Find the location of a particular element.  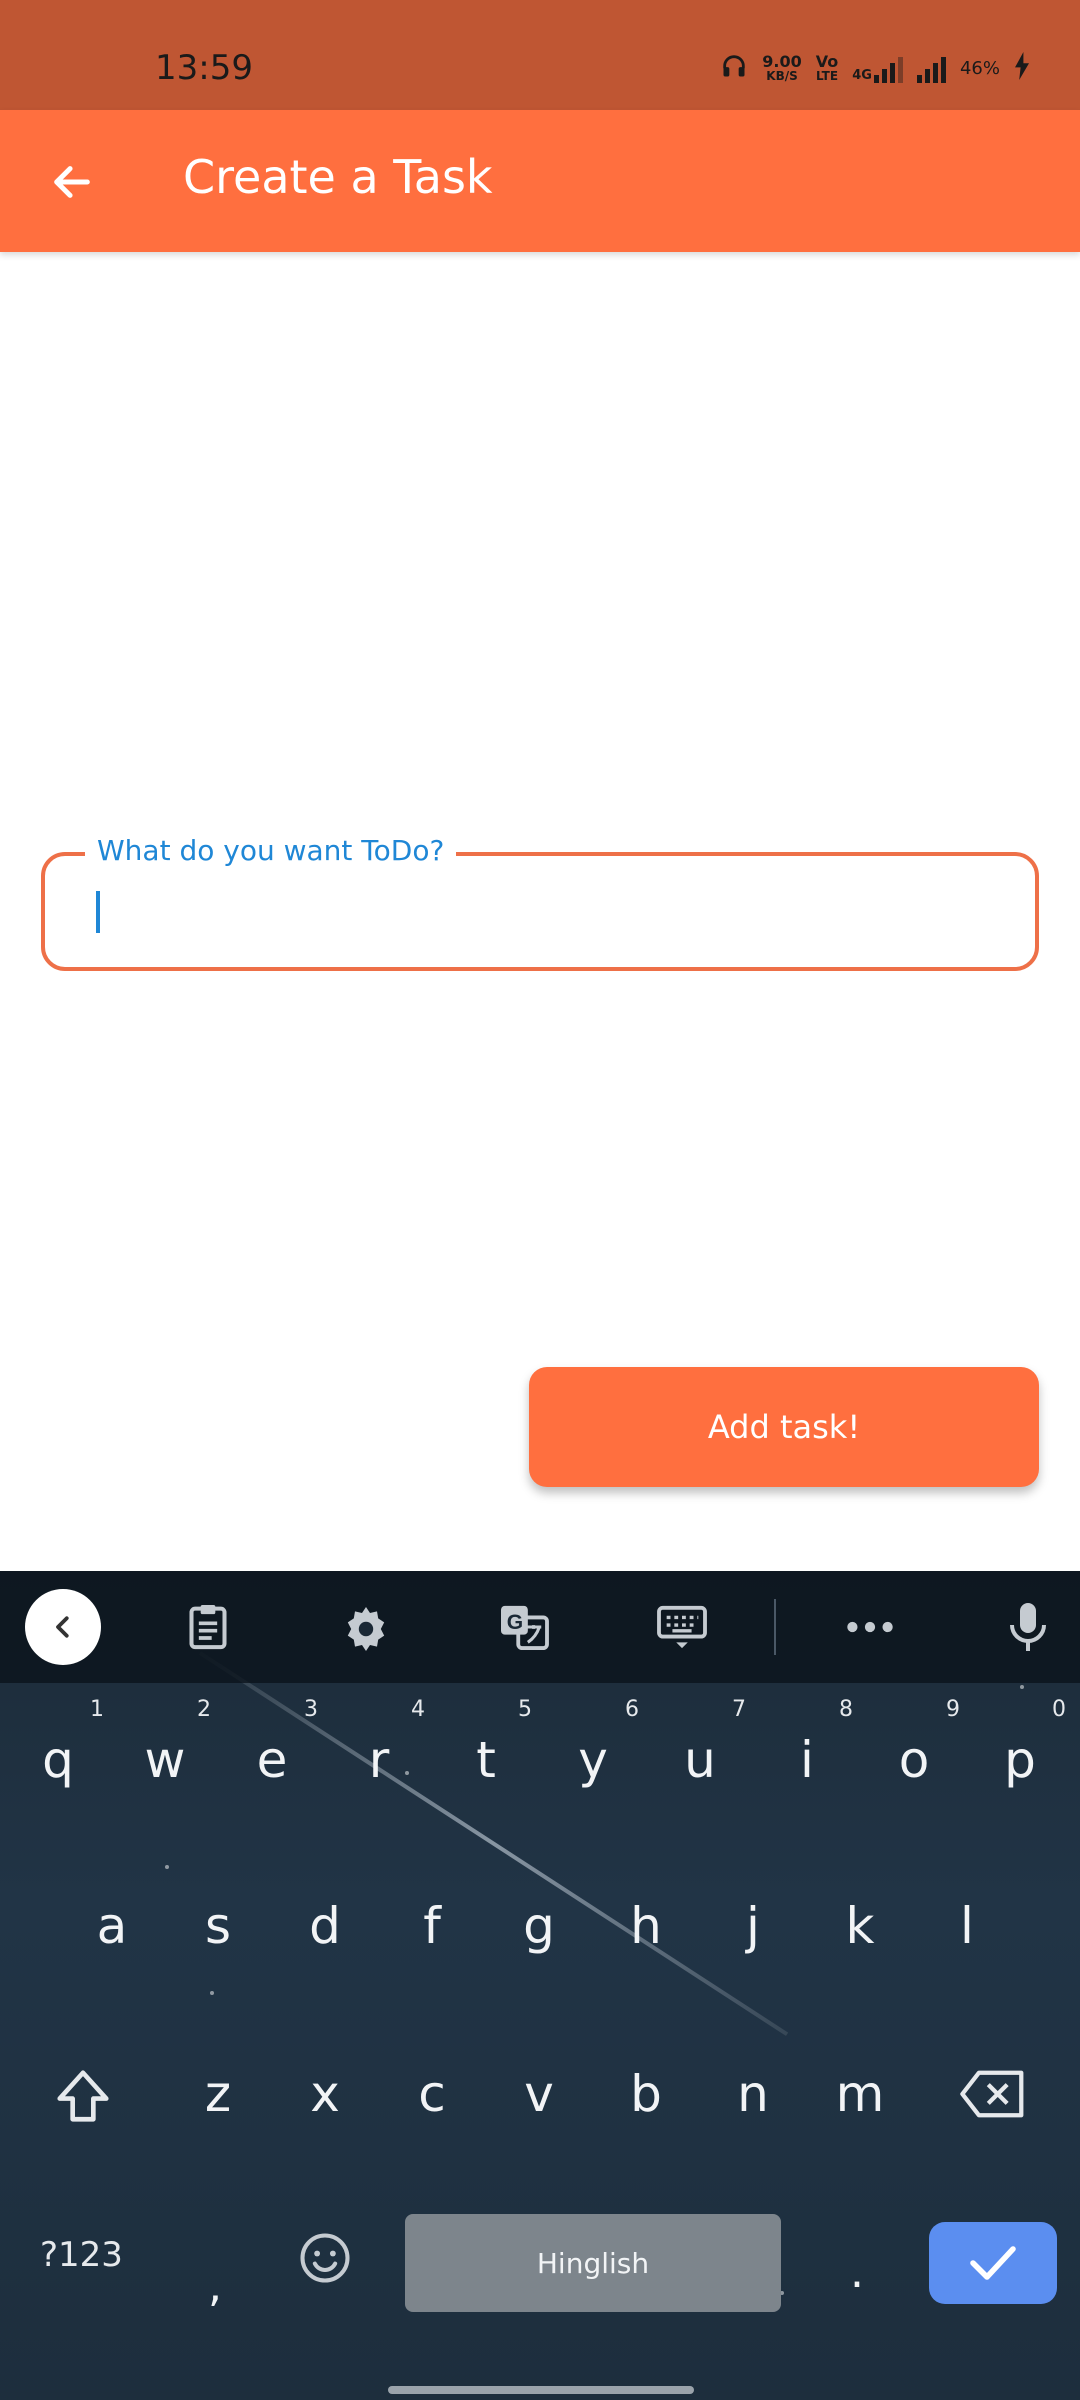

key-a: a is located at coordinates (112, 1926).